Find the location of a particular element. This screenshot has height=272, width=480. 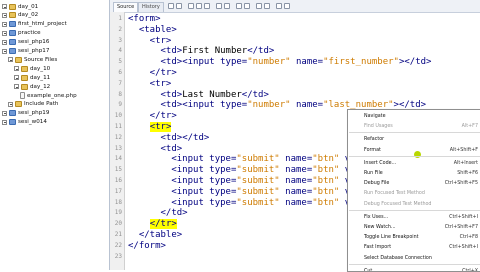

code-line: <td>Last Number</td> is located at coordinates (198, 94).